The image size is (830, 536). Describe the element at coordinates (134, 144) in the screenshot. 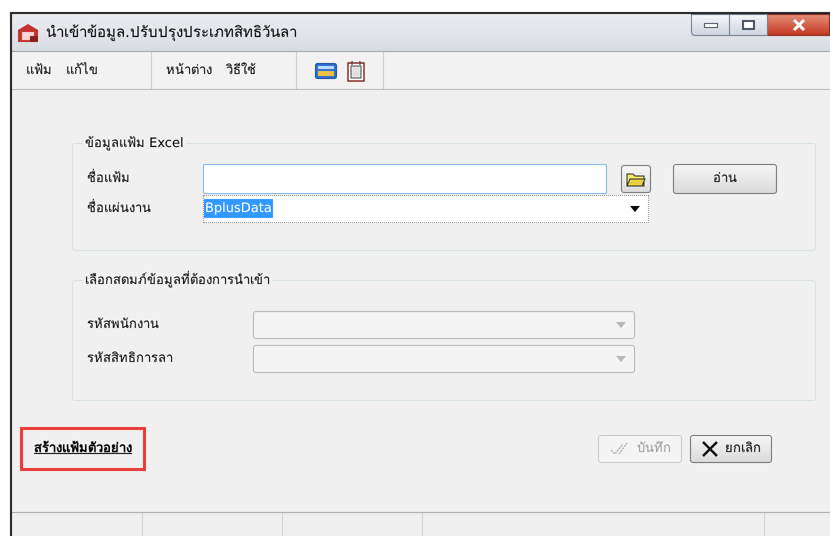

I see `group-title: ข้อมูลแฟ้ม Excel` at that location.